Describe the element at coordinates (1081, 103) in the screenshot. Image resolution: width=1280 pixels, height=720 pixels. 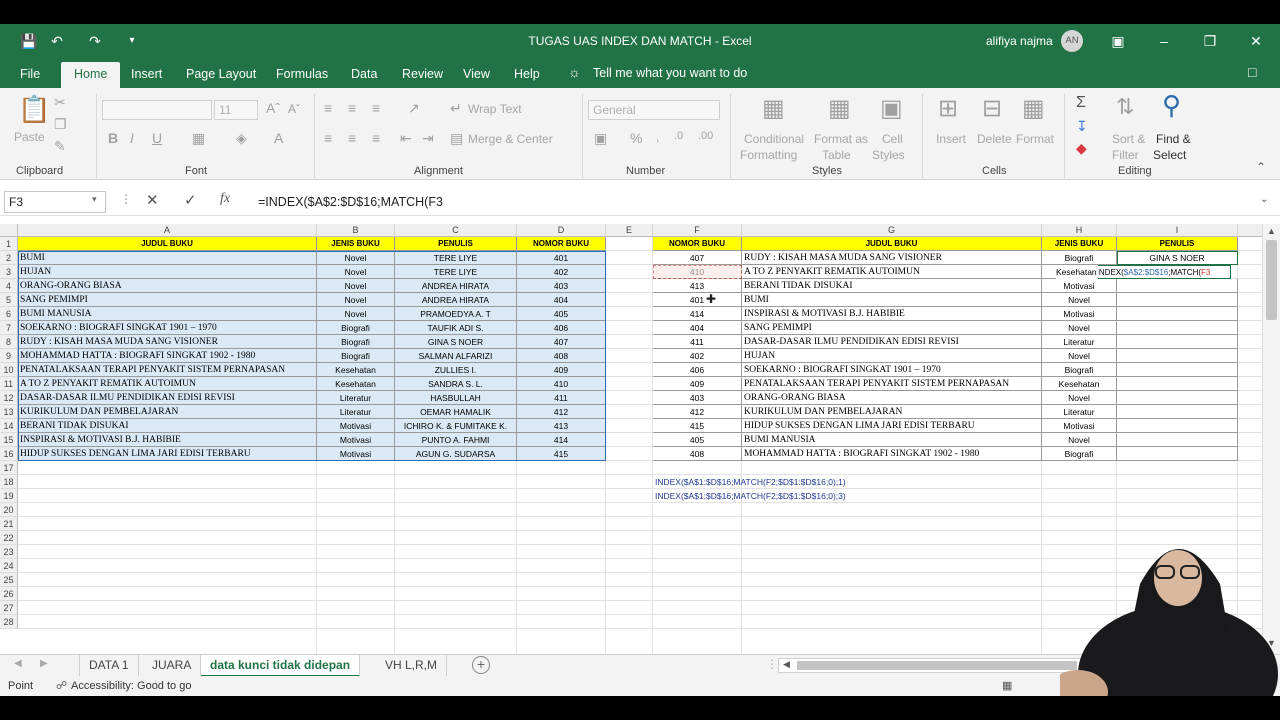
I see `autosum-icon: Σ` at that location.